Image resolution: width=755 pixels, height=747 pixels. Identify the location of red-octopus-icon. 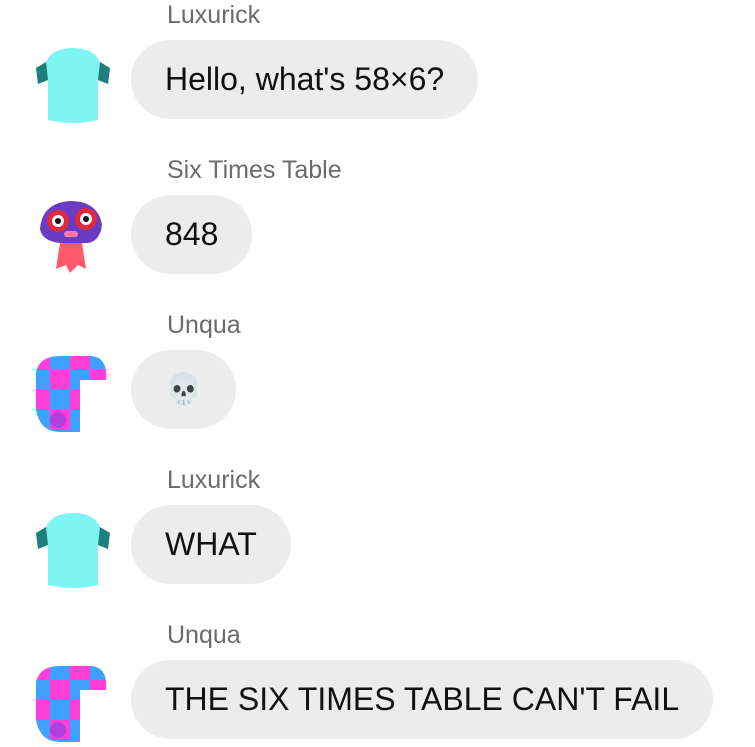
(73, 238).